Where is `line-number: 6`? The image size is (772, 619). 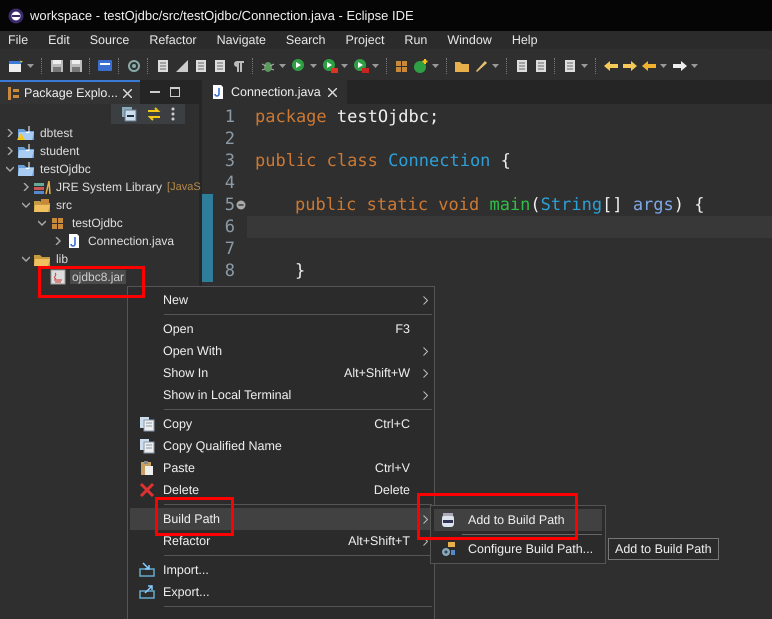
line-number: 6 is located at coordinates (229, 227).